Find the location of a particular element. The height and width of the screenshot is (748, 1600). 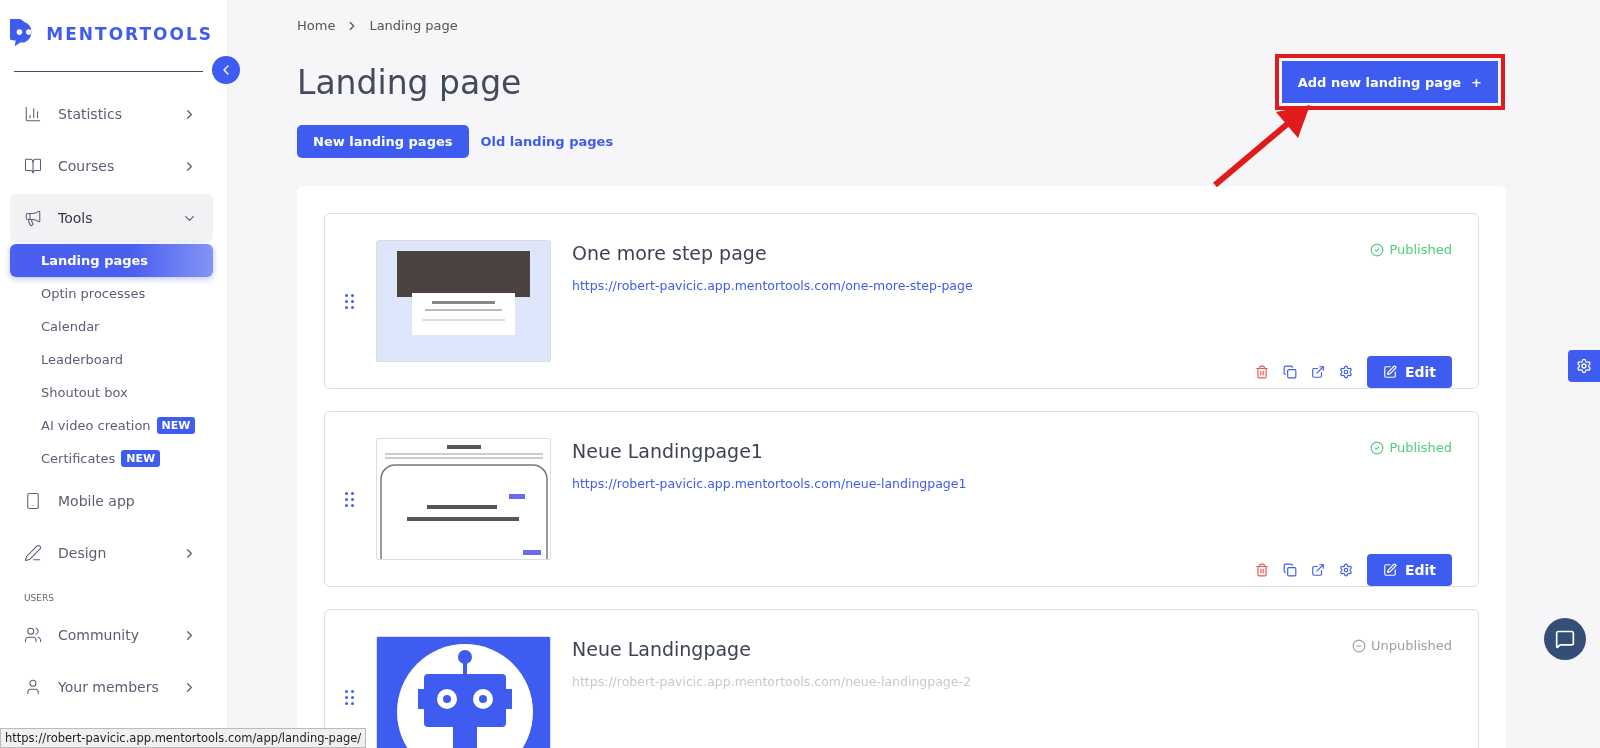

tab: Old landing pages is located at coordinates (547, 141).